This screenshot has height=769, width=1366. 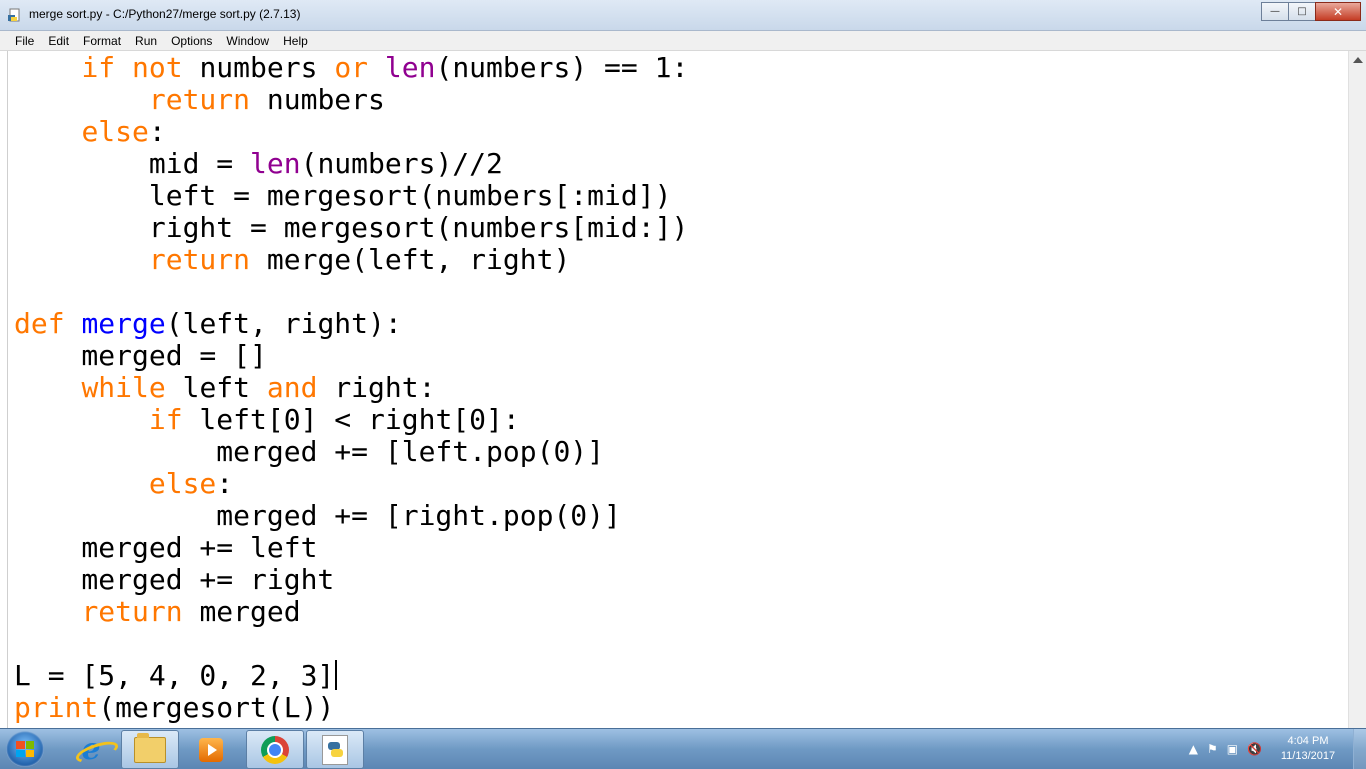 I want to click on window-controls: — □ ✕, so click(x=1311, y=11).